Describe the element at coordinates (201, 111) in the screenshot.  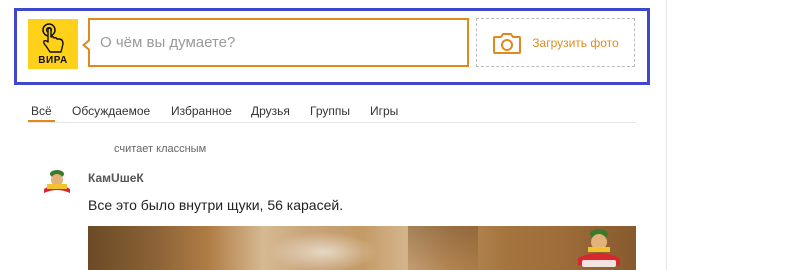
I see `tab-favorites: Избранное` at that location.